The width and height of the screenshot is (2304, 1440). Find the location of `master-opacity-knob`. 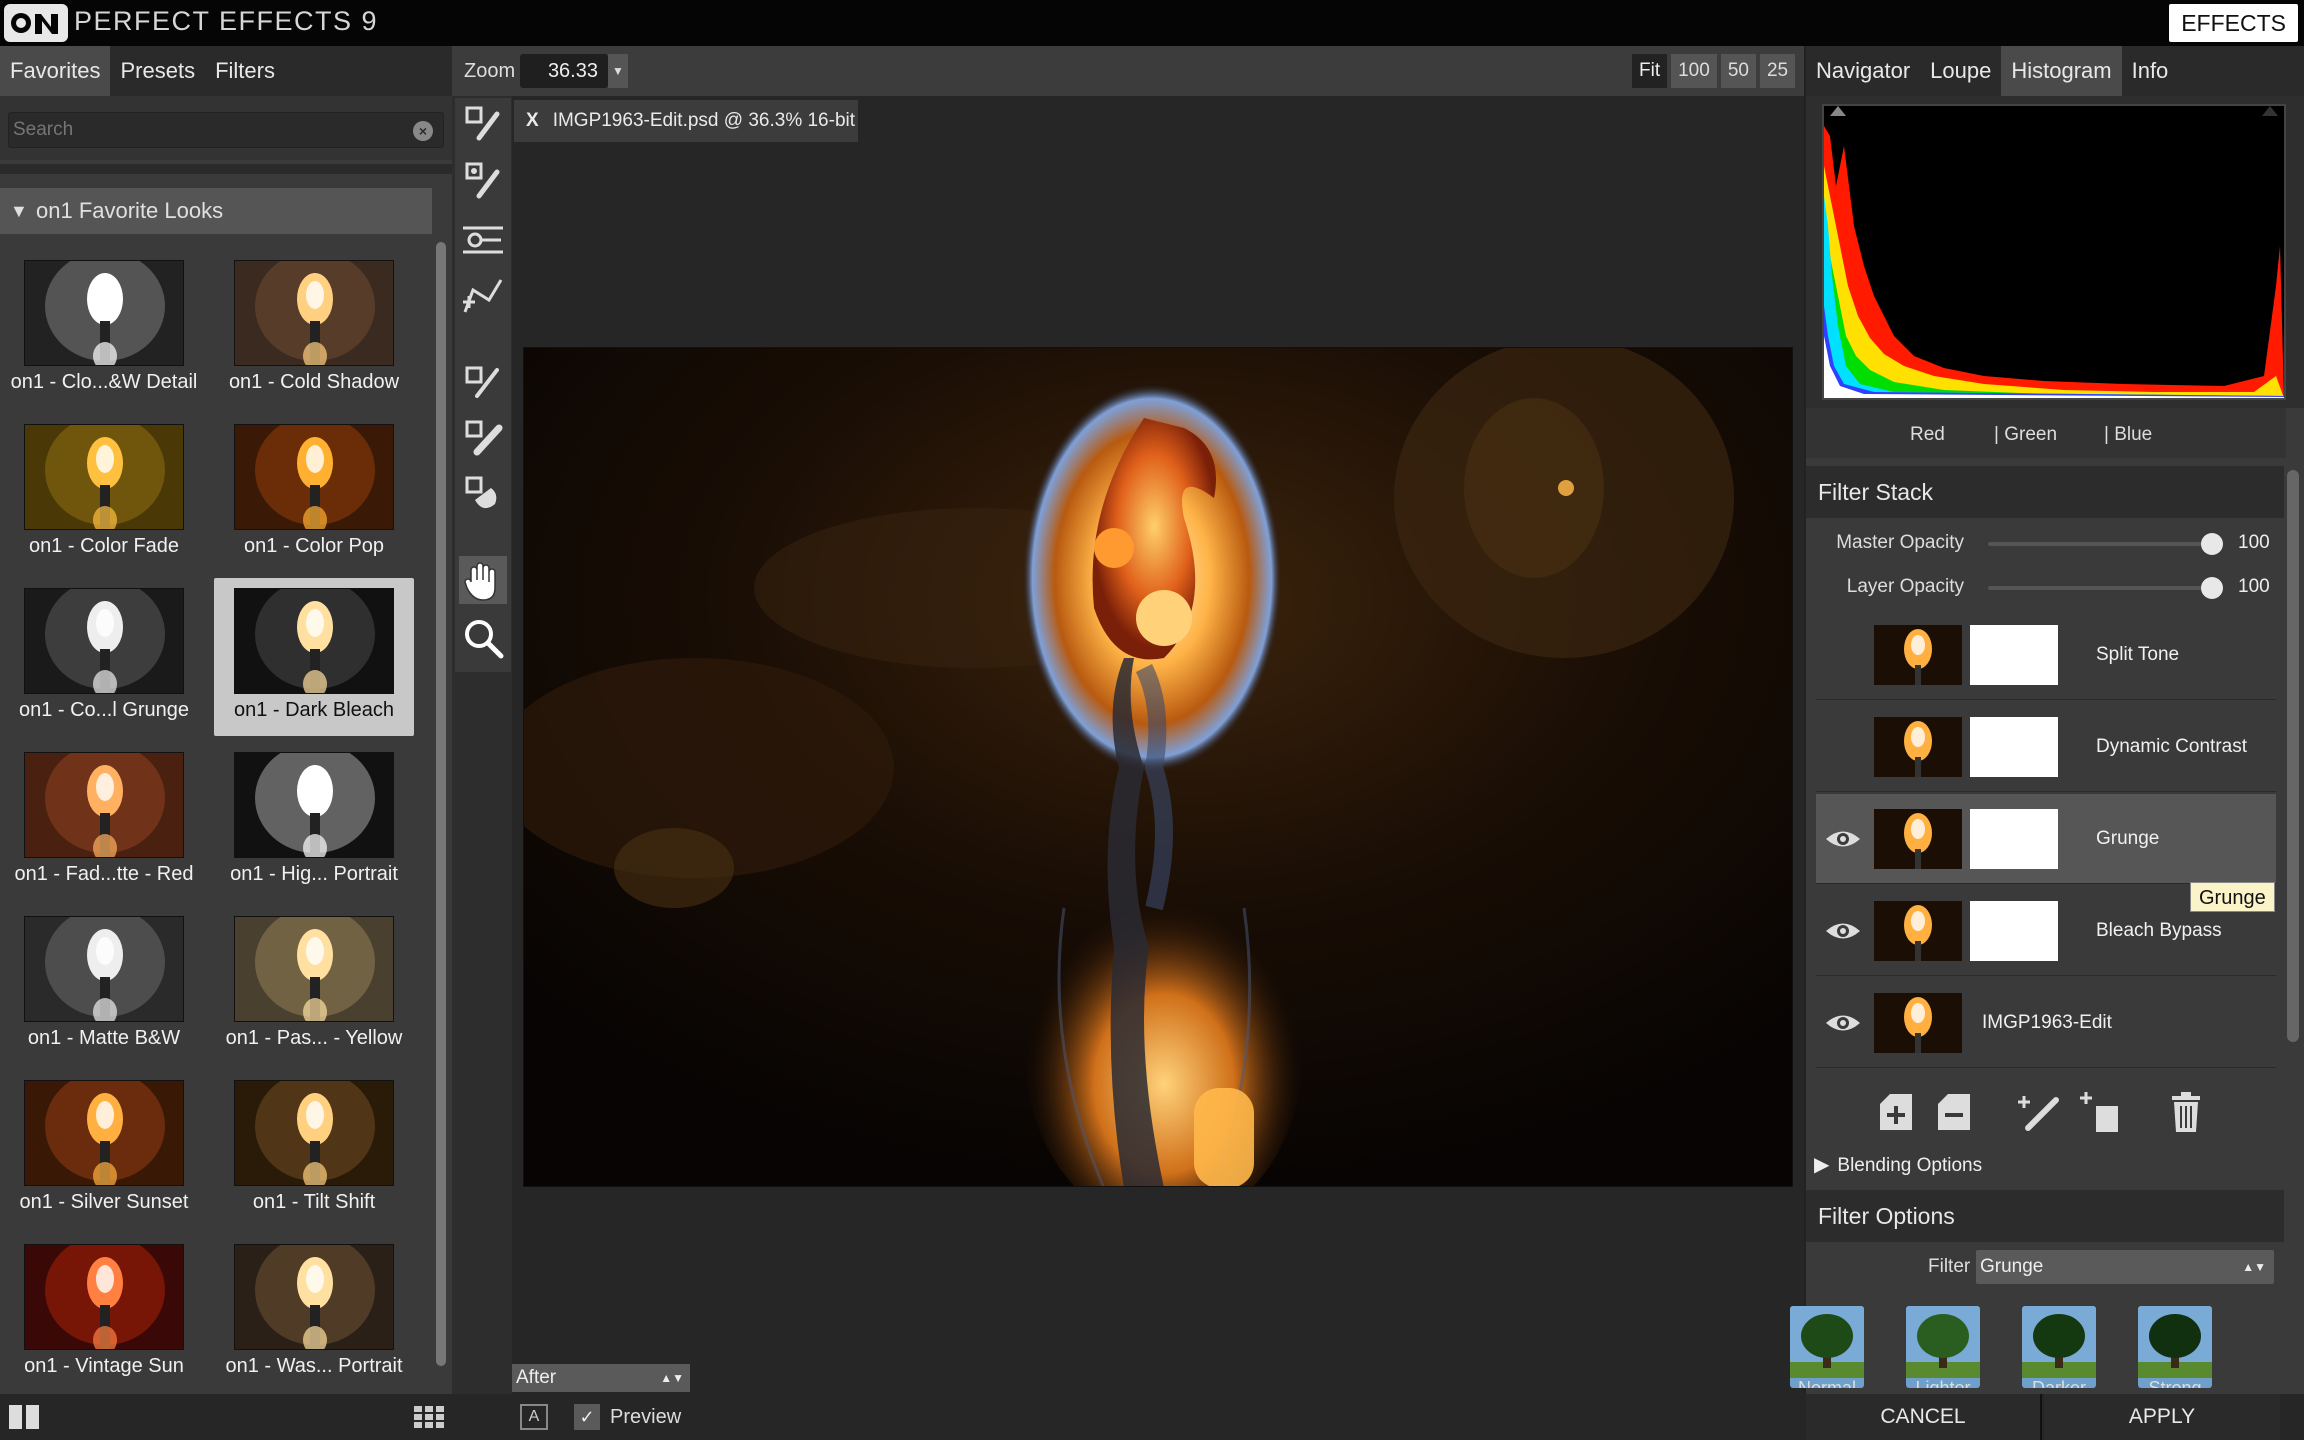

master-opacity-knob is located at coordinates (2212, 544).